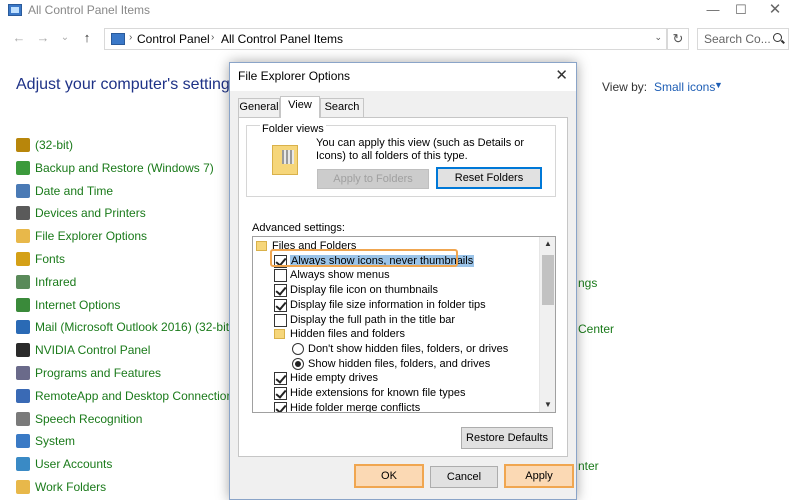  I want to click on control-panel-item-label: (32-bit), so click(54, 145).